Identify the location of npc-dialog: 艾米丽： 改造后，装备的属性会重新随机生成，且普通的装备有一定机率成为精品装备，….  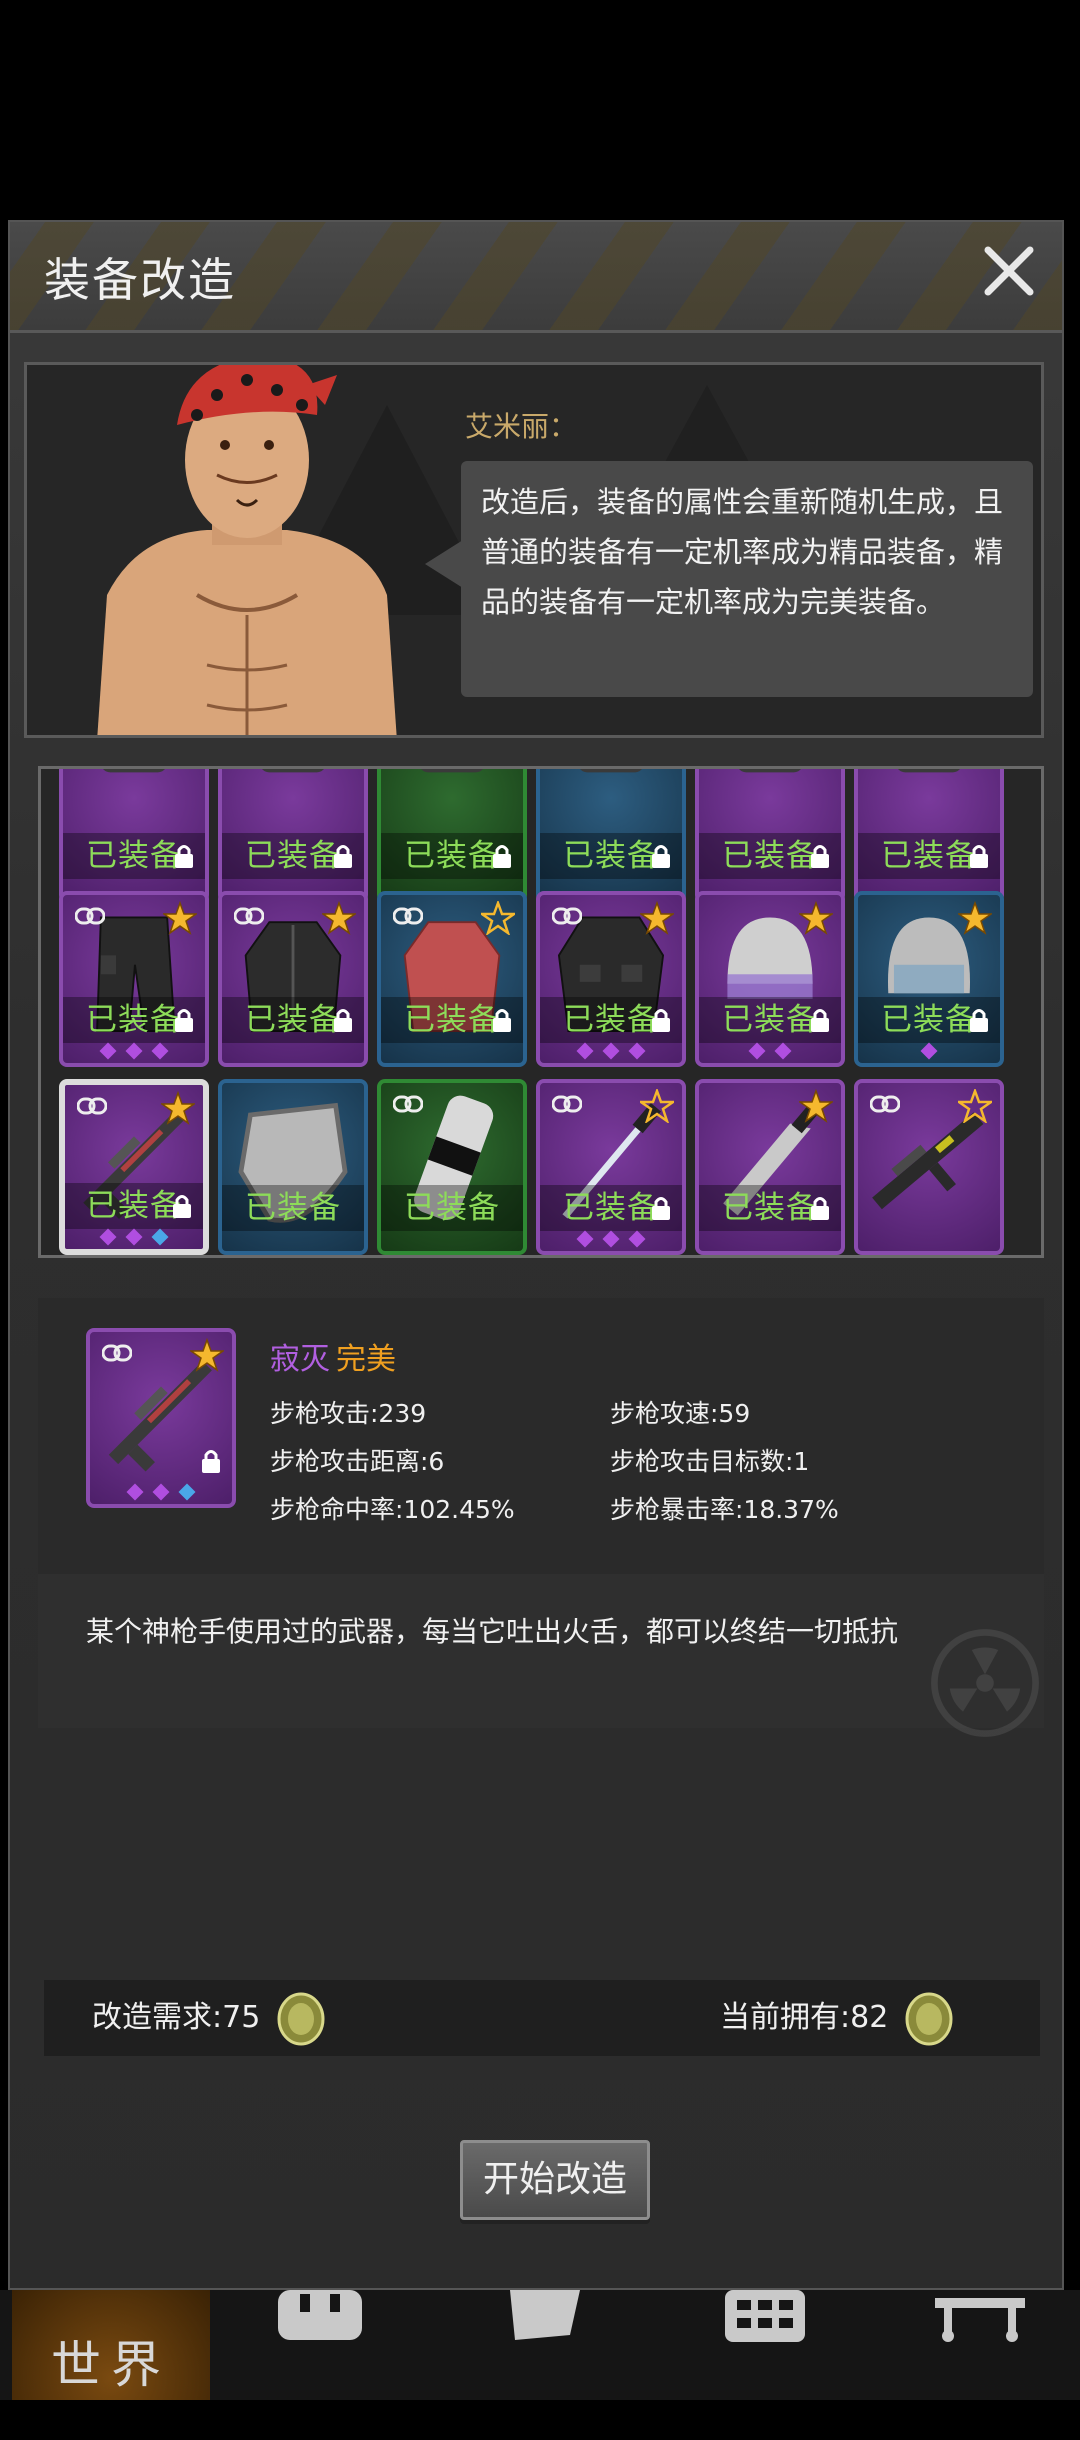
(534, 550).